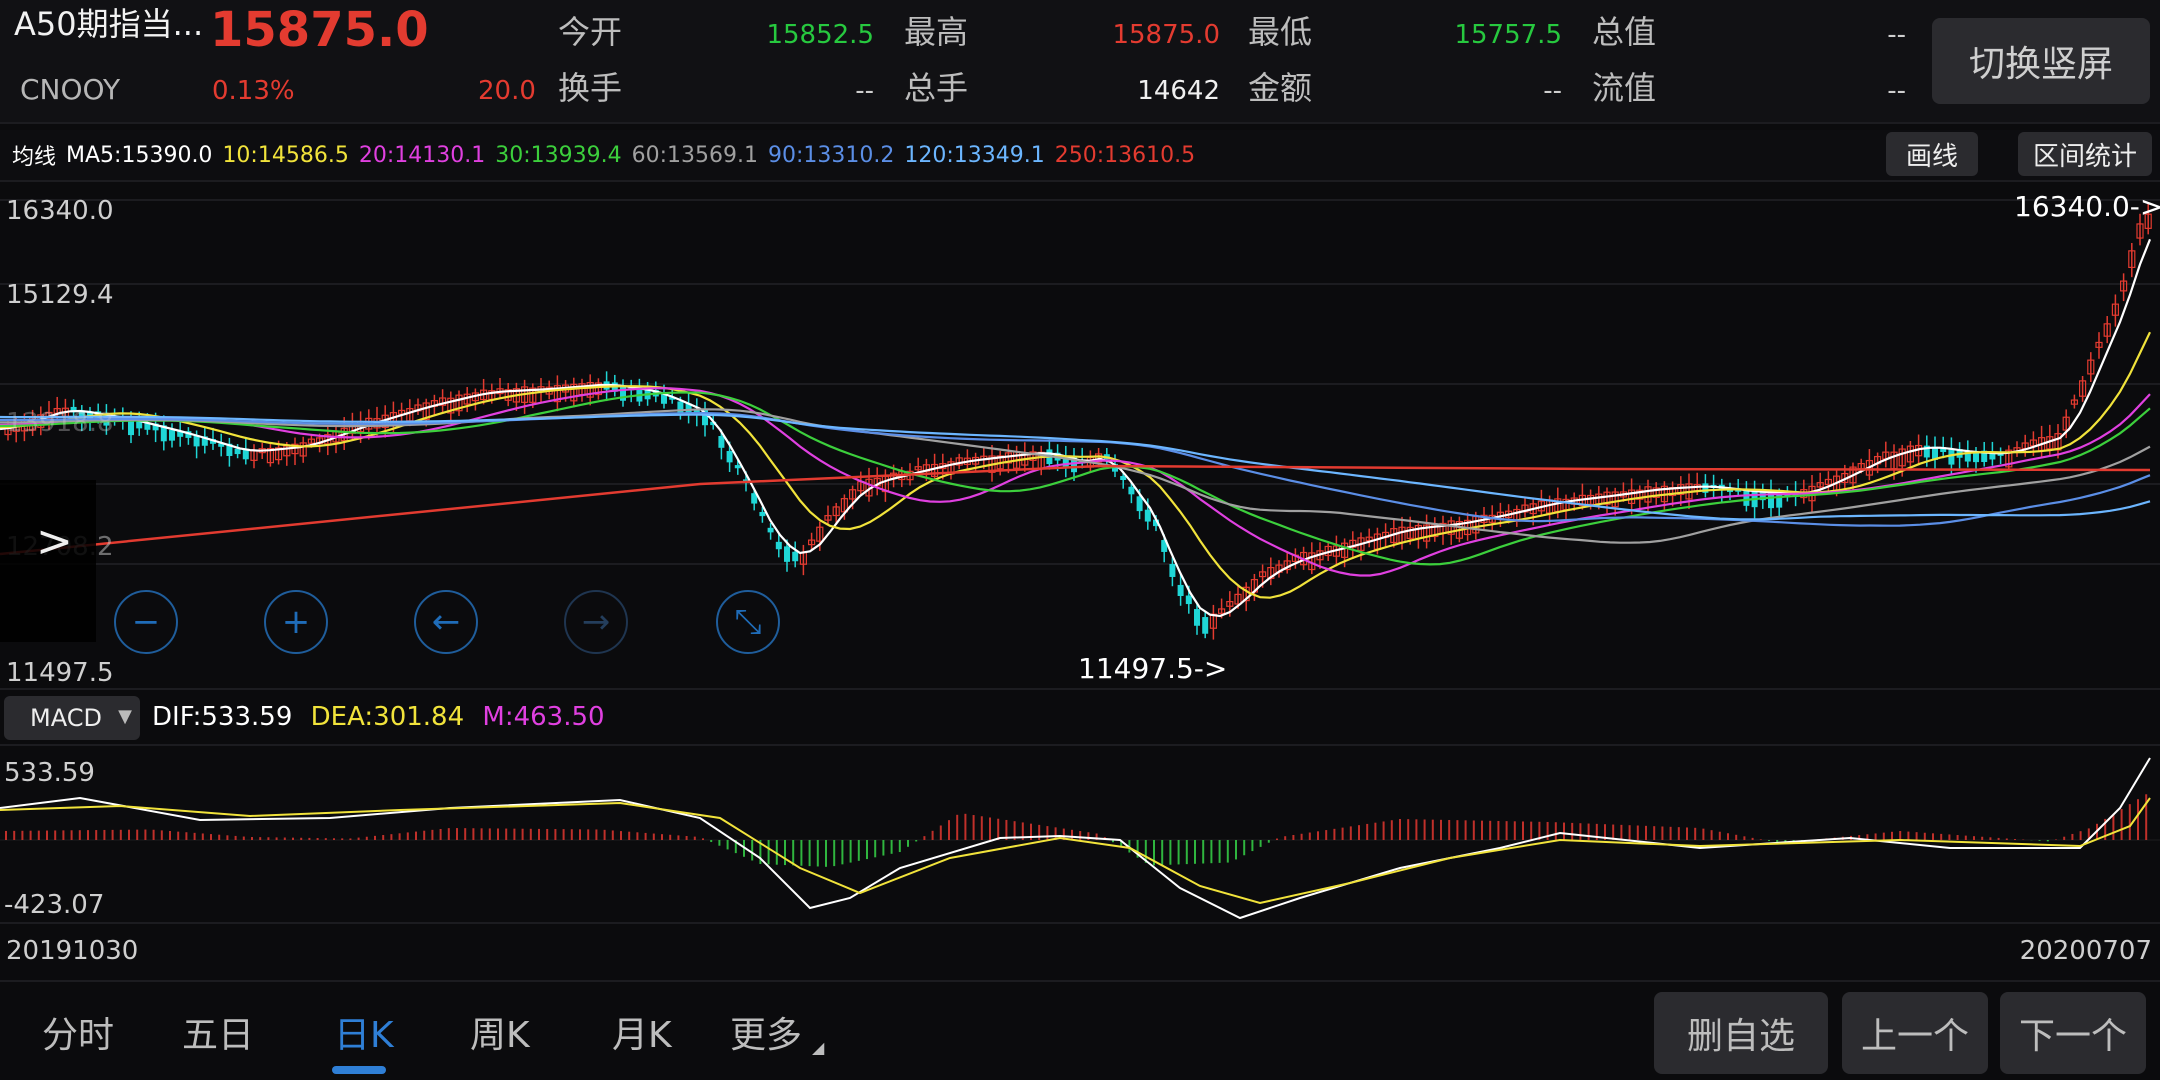 The width and height of the screenshot is (2160, 1080). I want to click on tab-weekly-k: 周K, so click(500, 1032).